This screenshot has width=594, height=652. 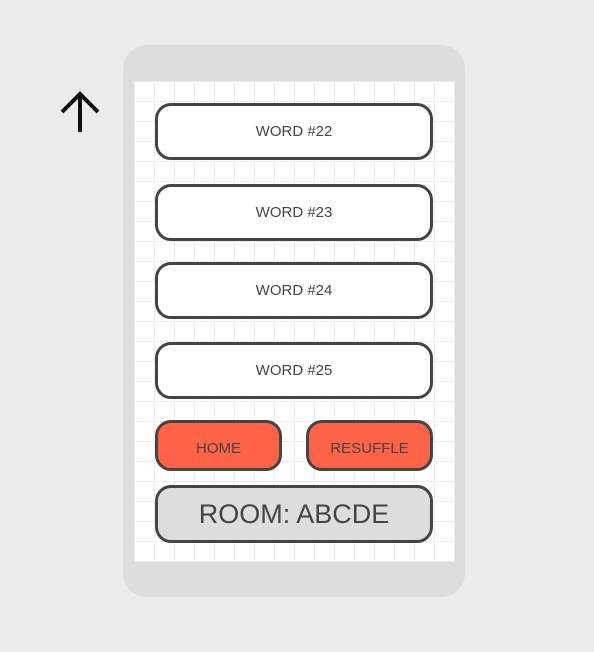 I want to click on arrow-up-icon, so click(x=80, y=112).